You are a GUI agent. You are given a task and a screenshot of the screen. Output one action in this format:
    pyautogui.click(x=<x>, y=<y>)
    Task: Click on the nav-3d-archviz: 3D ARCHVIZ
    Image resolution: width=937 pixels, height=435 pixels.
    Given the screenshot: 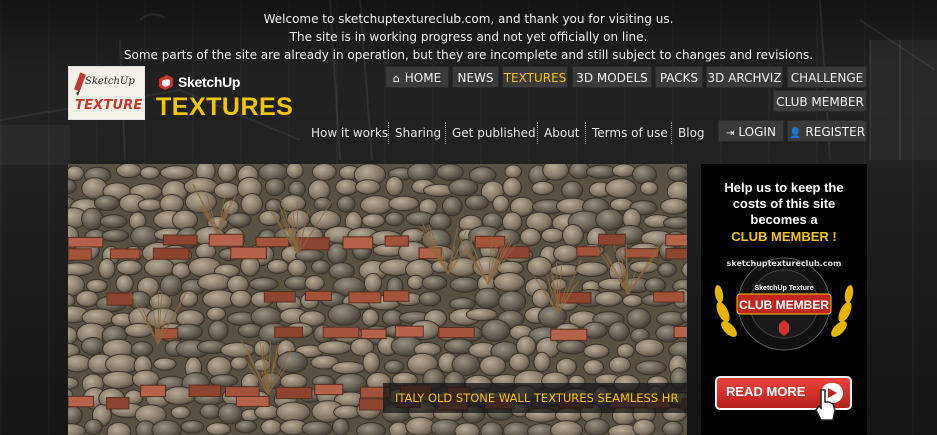 What is the action you would take?
    pyautogui.click(x=744, y=77)
    